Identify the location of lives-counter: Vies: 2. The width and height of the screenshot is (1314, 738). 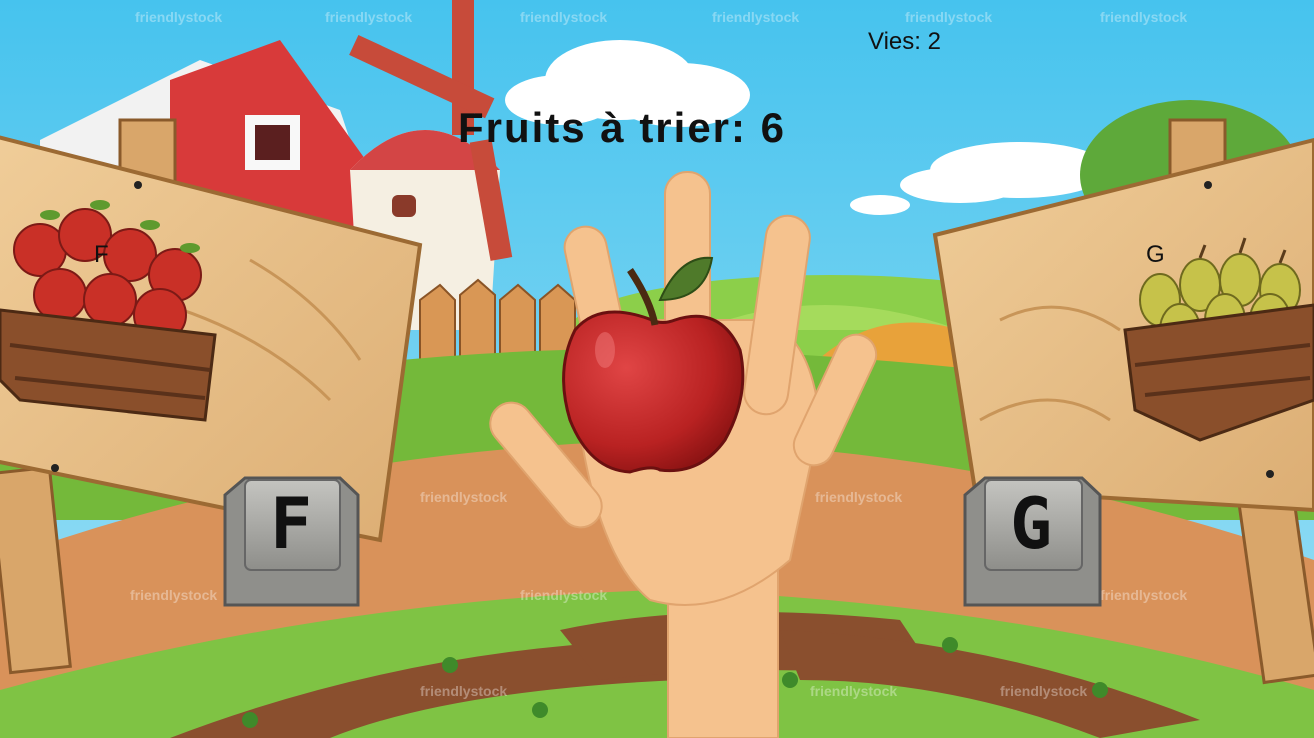
(904, 41).